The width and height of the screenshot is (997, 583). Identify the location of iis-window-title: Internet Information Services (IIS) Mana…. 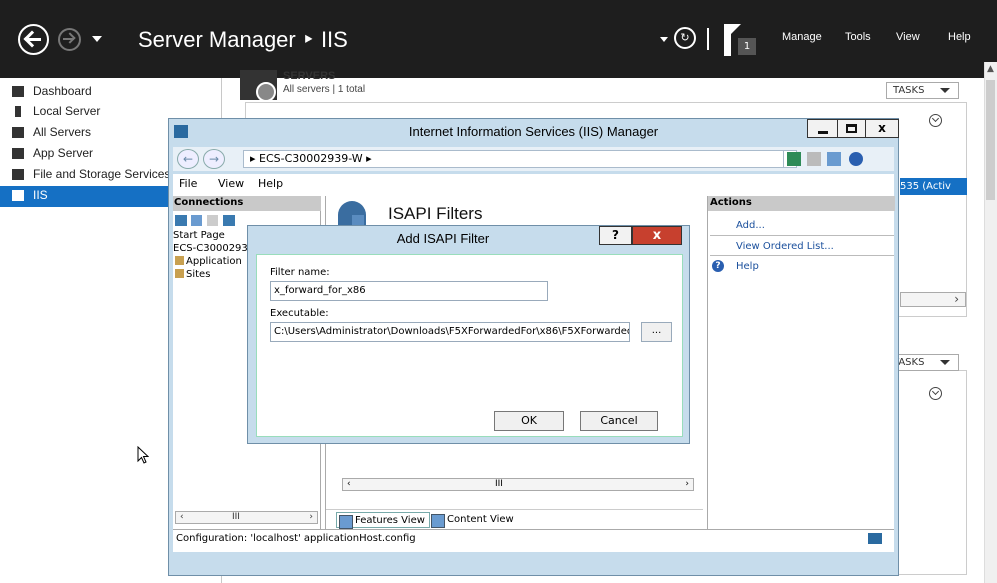
(533, 131).